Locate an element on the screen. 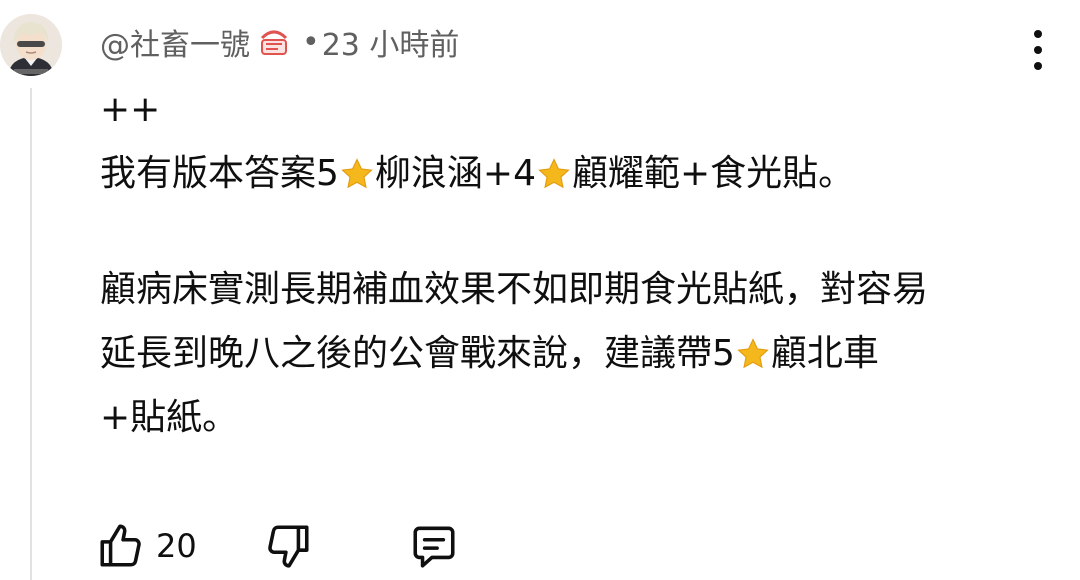 This screenshot has width=1080, height=580. thread-line is located at coordinates (31, 334).